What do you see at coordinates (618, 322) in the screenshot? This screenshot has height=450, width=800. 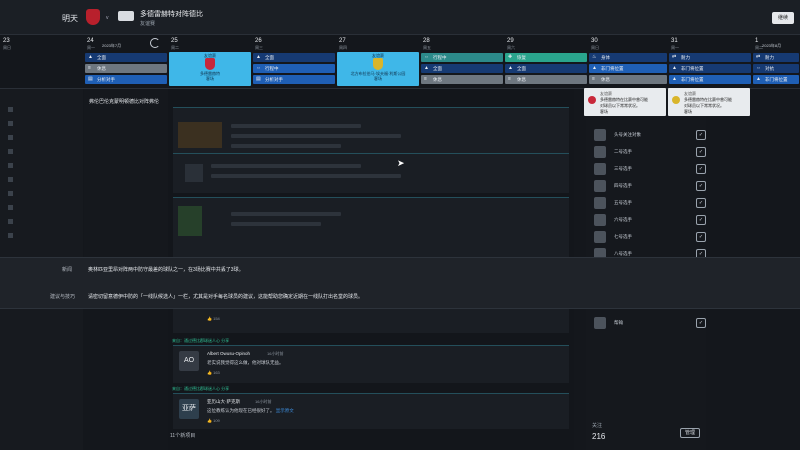 I see `player-name: 帮翰` at bounding box center [618, 322].